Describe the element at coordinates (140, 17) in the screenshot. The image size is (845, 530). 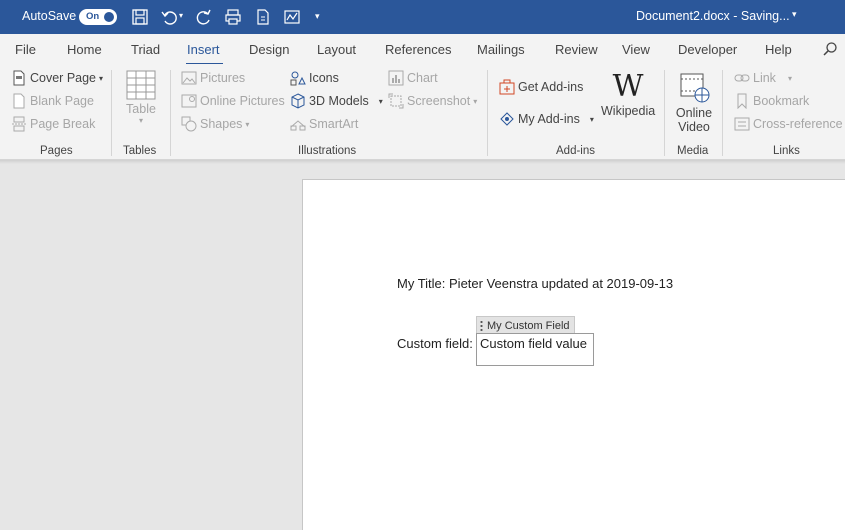
I see `save-icon` at that location.